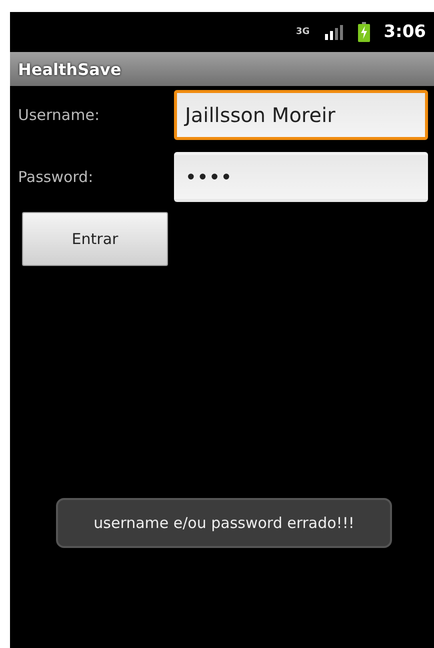 The image size is (434, 648). Describe the element at coordinates (59, 115) in the screenshot. I see `field-label: Username:` at that location.